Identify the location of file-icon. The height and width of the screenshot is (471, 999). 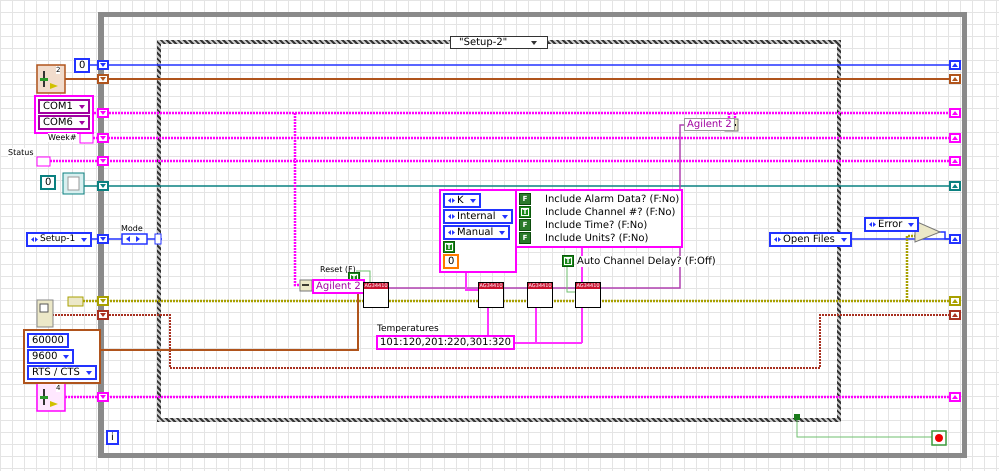
(73, 183).